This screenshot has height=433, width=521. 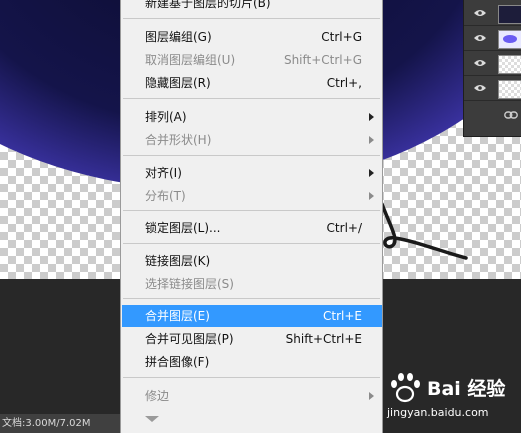 What do you see at coordinates (189, 339) in the screenshot?
I see `menu-item-label: 合并可见图层(P)` at bounding box center [189, 339].